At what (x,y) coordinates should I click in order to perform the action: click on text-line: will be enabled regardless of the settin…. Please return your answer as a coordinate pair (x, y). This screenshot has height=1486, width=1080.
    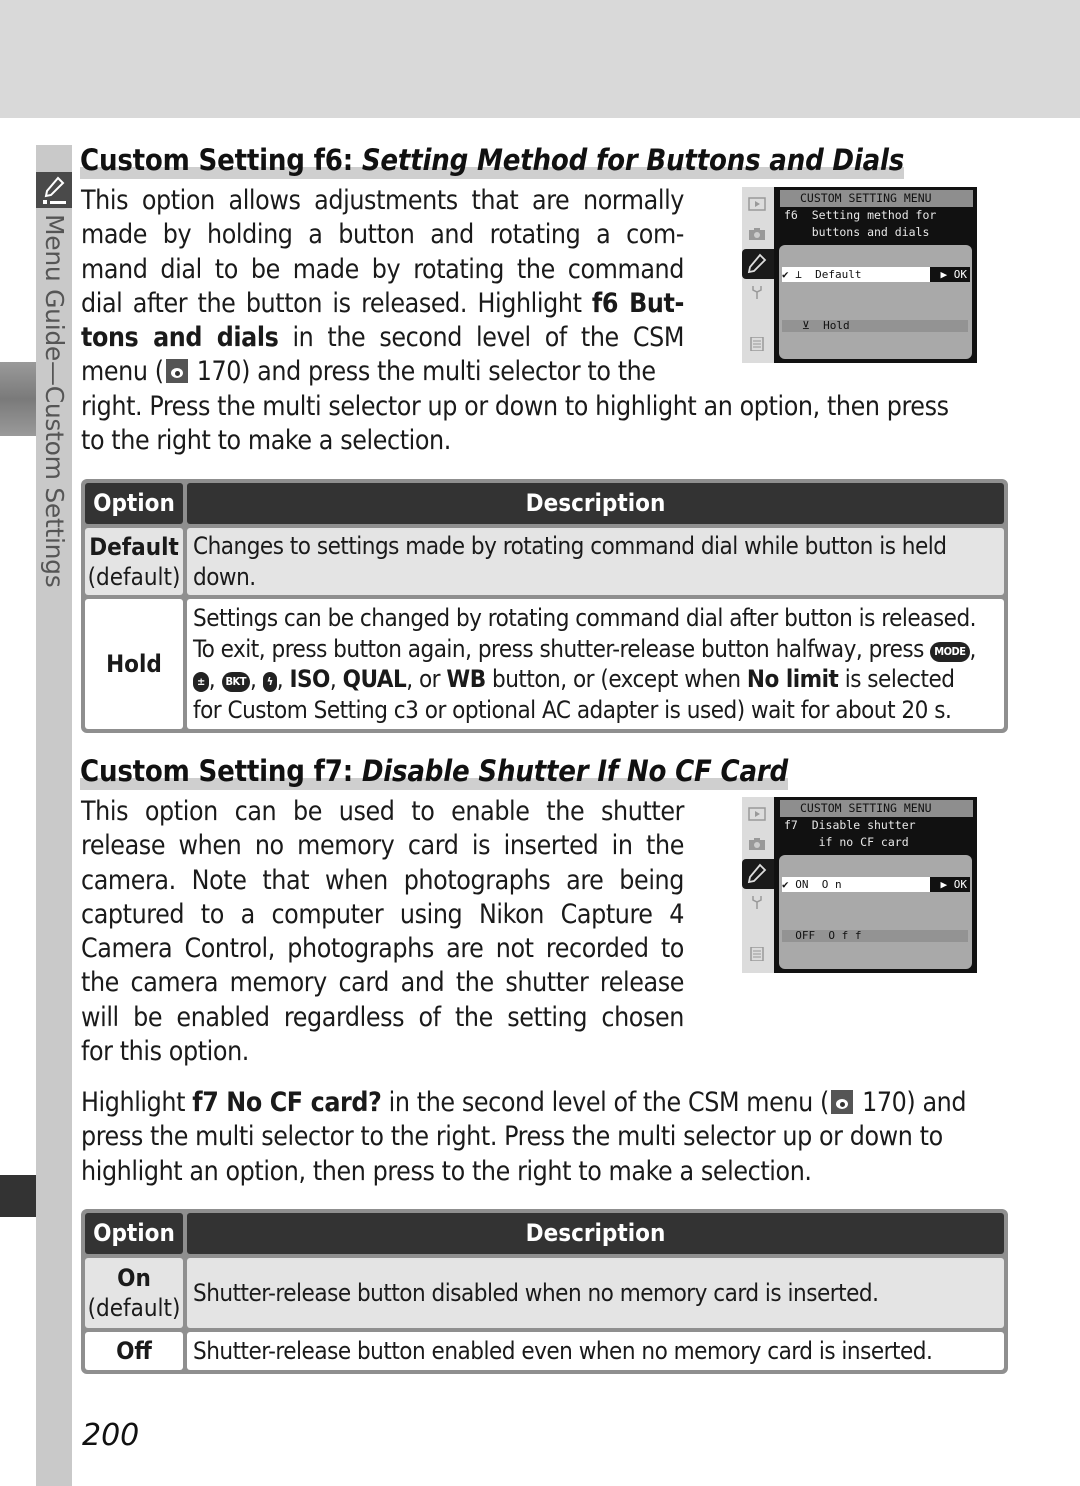
    Looking at the image, I should click on (382, 1017).